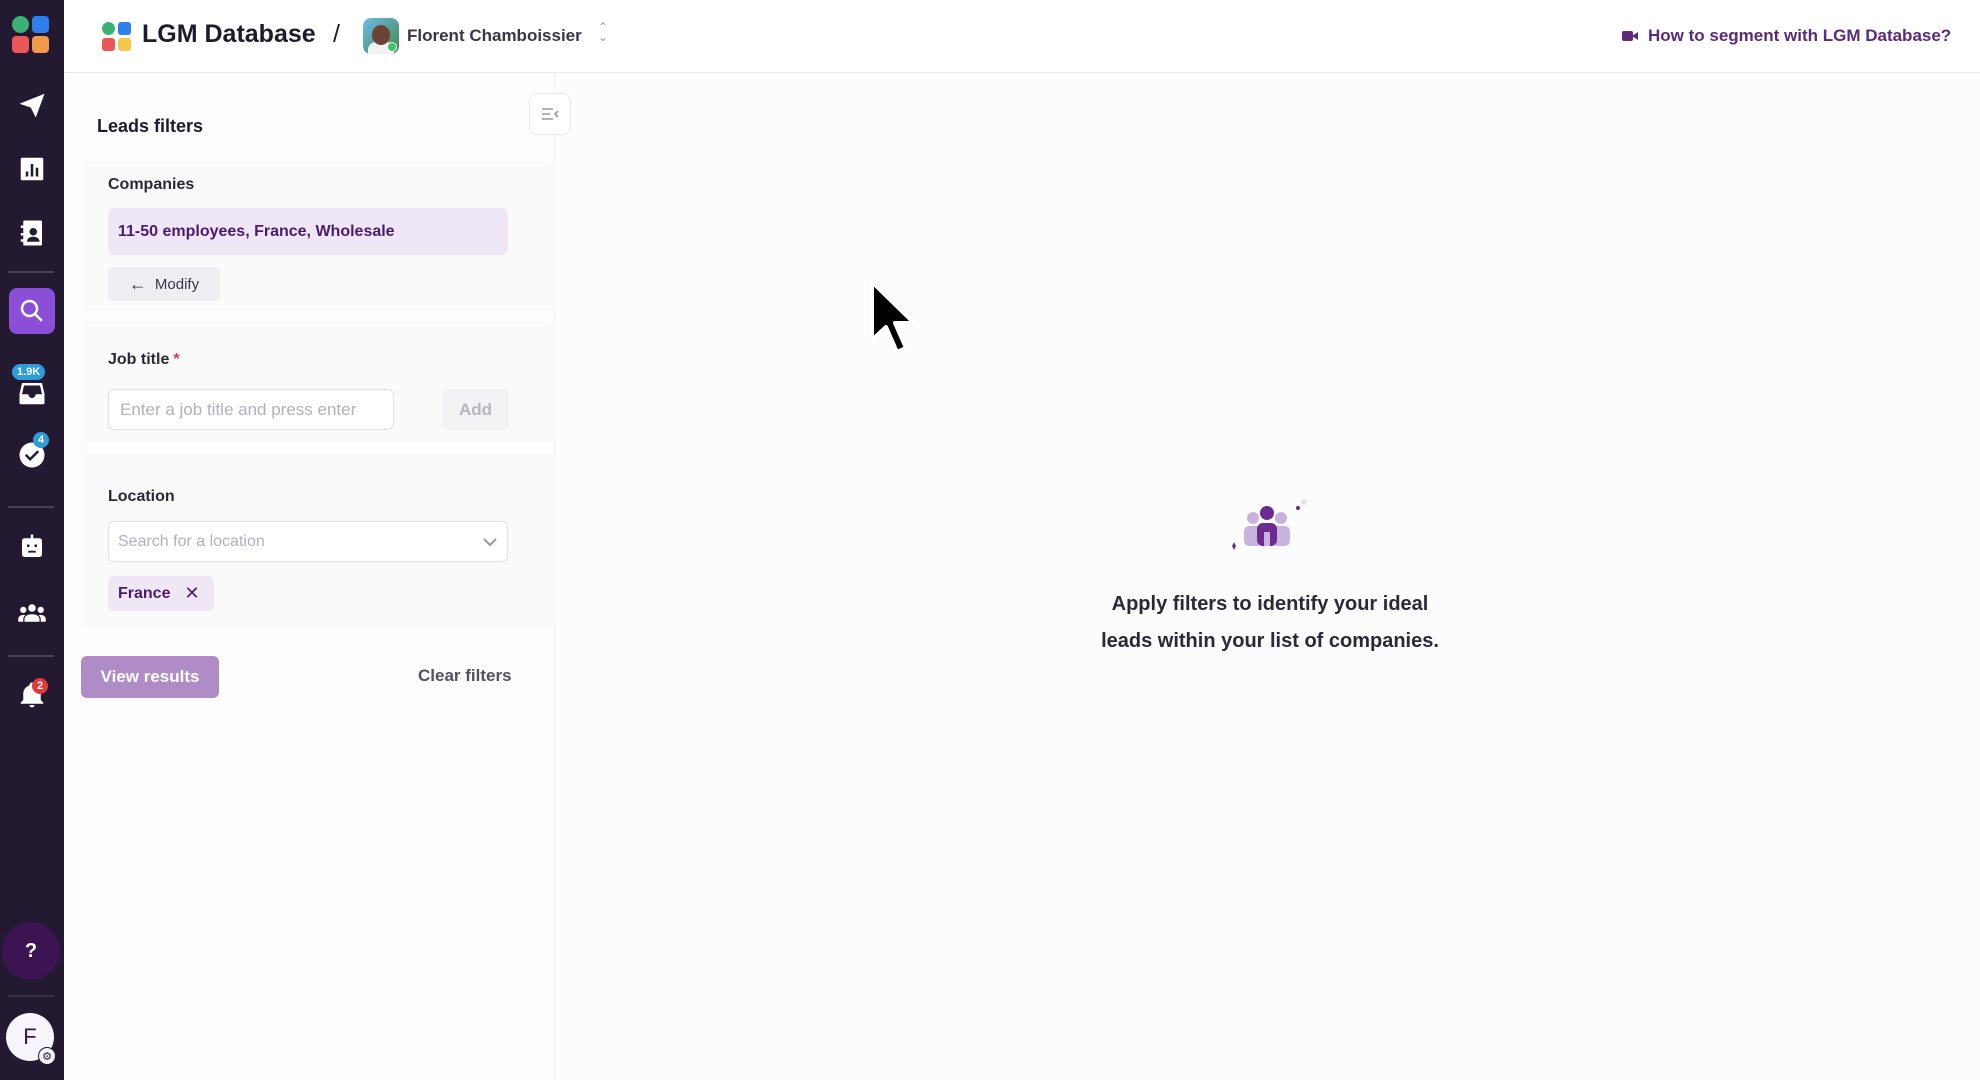 The height and width of the screenshot is (1080, 1980). I want to click on location-label: Location, so click(141, 496).